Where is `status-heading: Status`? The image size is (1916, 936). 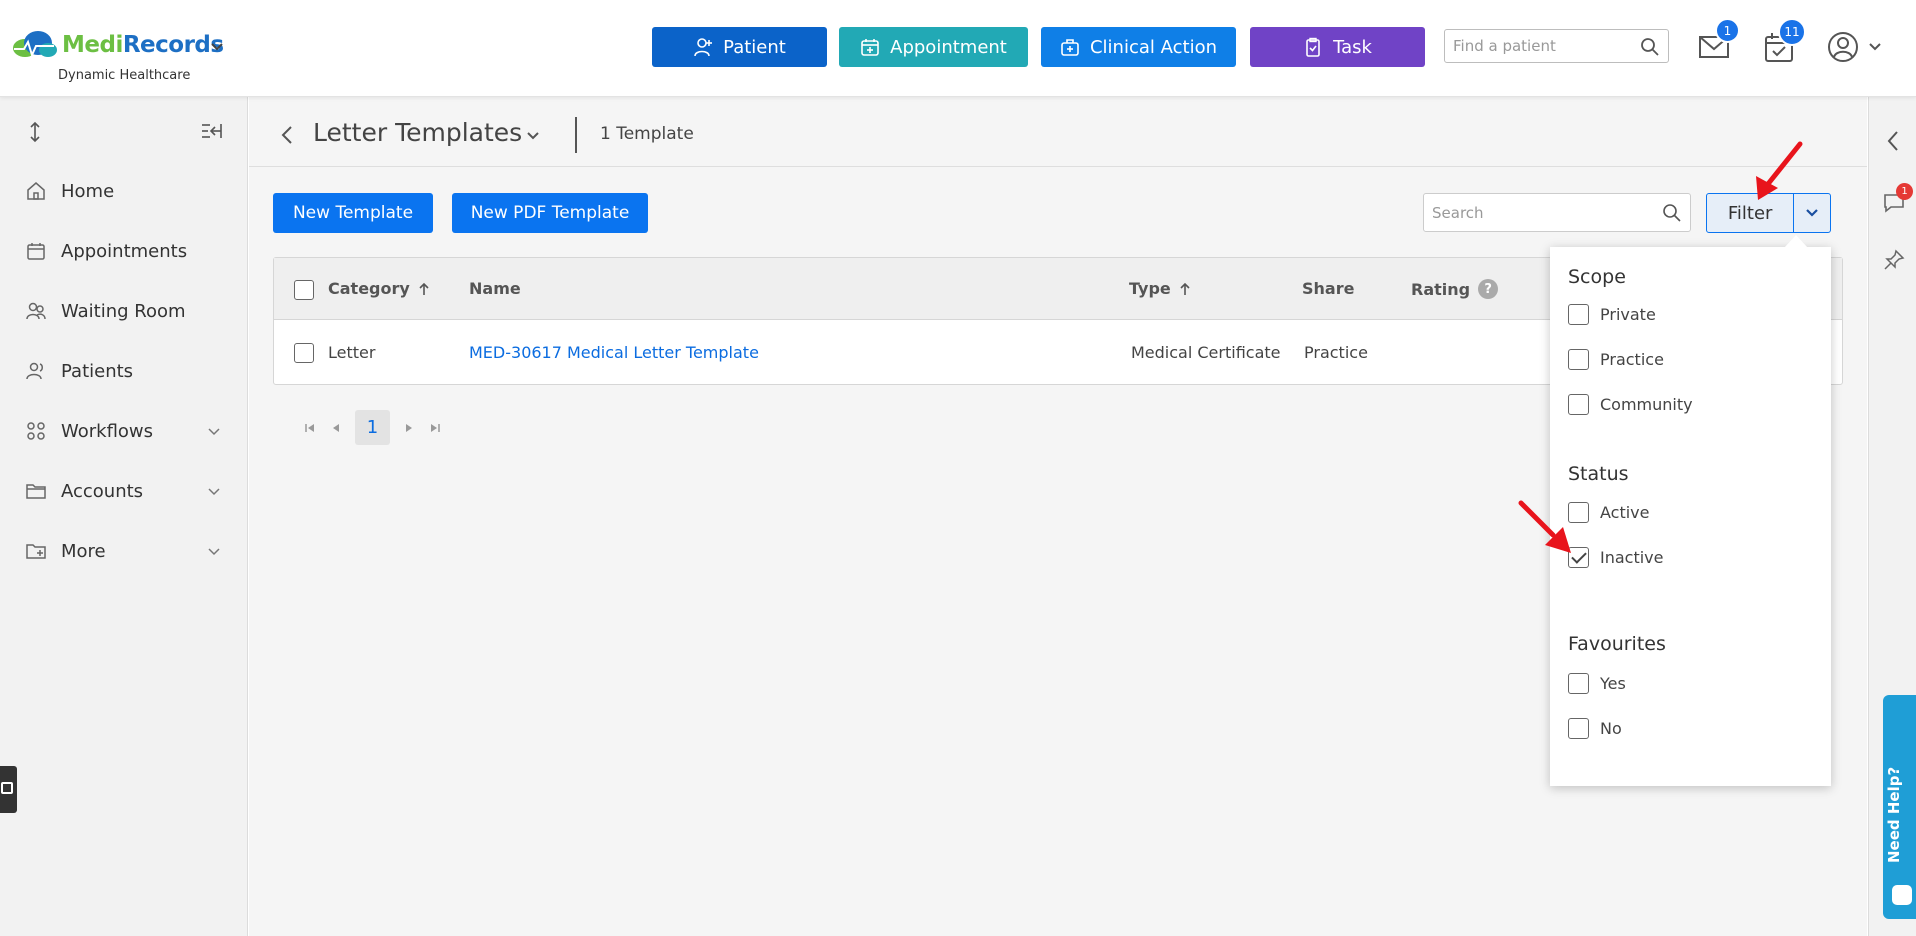 status-heading: Status is located at coordinates (1598, 474).